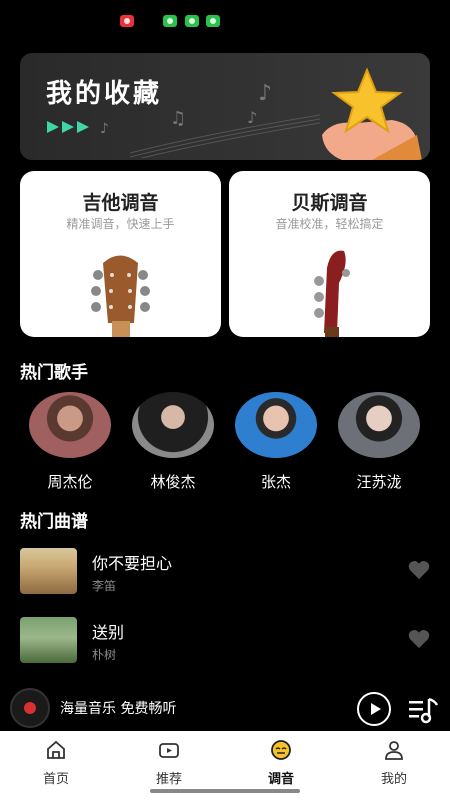 This screenshot has width=450, height=800. What do you see at coordinates (280, 779) in the screenshot?
I see `nav-label: 调音` at bounding box center [280, 779].